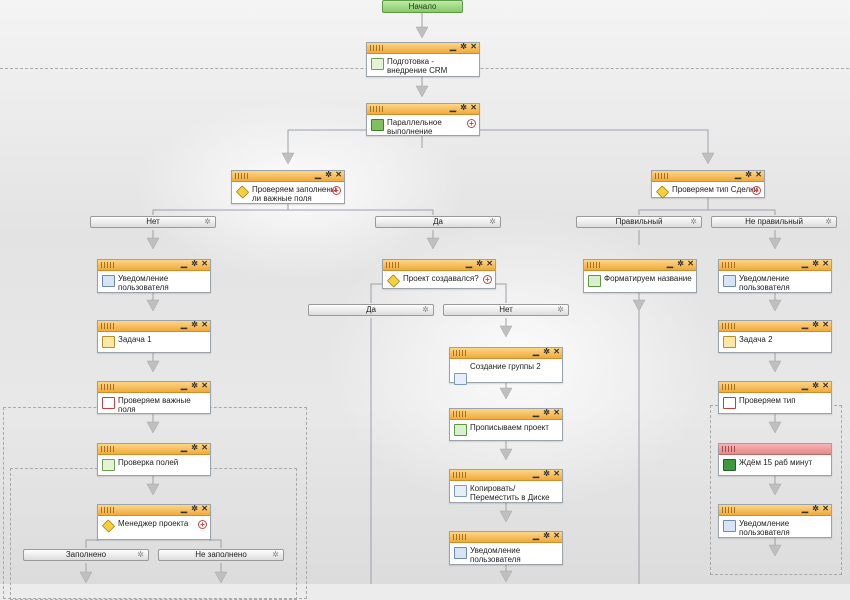 This screenshot has width=850, height=600. I want to click on branch-filled: Заполнено ✲, so click(86, 555).